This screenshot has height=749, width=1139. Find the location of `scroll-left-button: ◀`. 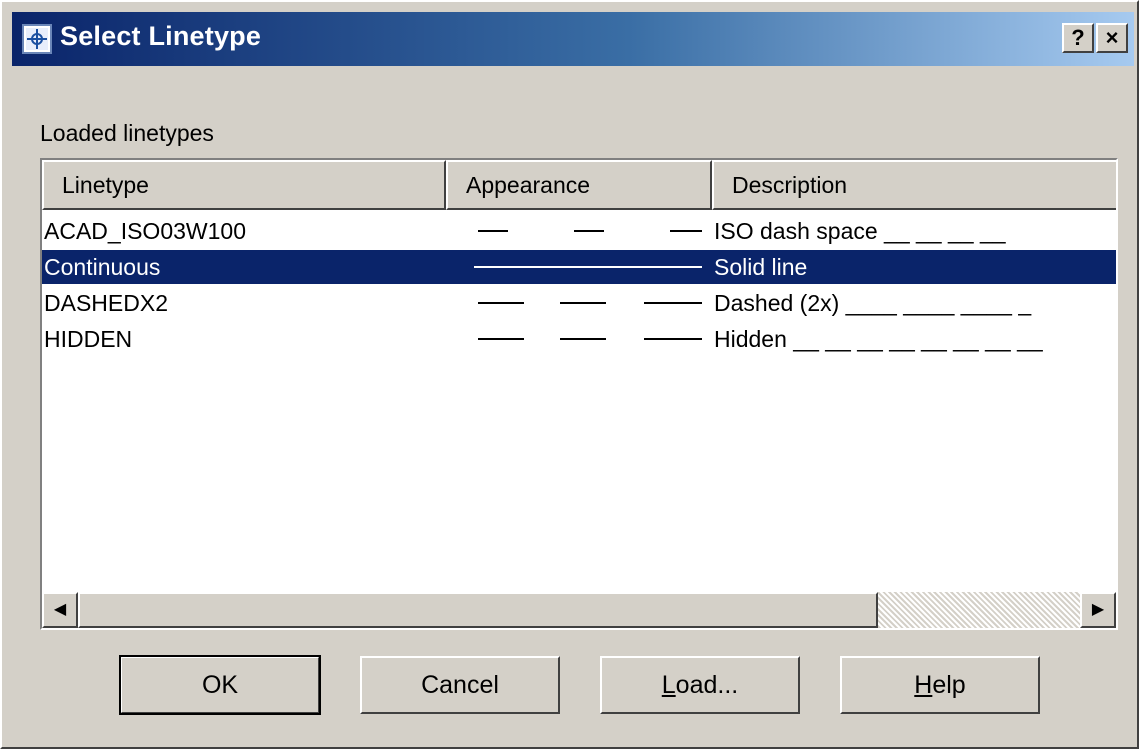

scroll-left-button: ◀ is located at coordinates (60, 610).